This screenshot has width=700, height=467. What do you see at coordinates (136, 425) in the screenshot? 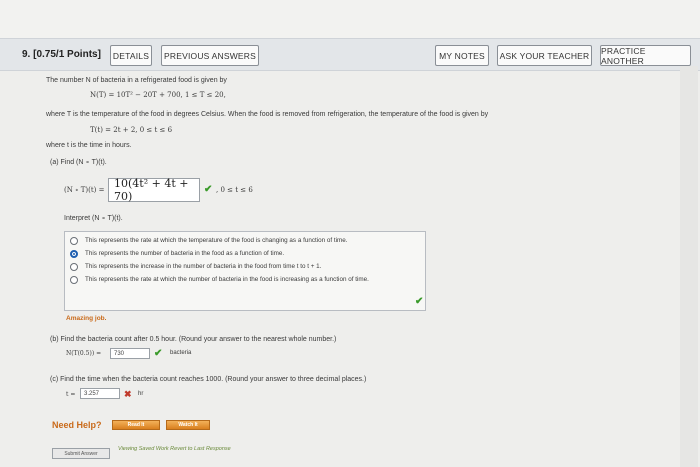
I see `read-it-button: Read It` at bounding box center [136, 425].